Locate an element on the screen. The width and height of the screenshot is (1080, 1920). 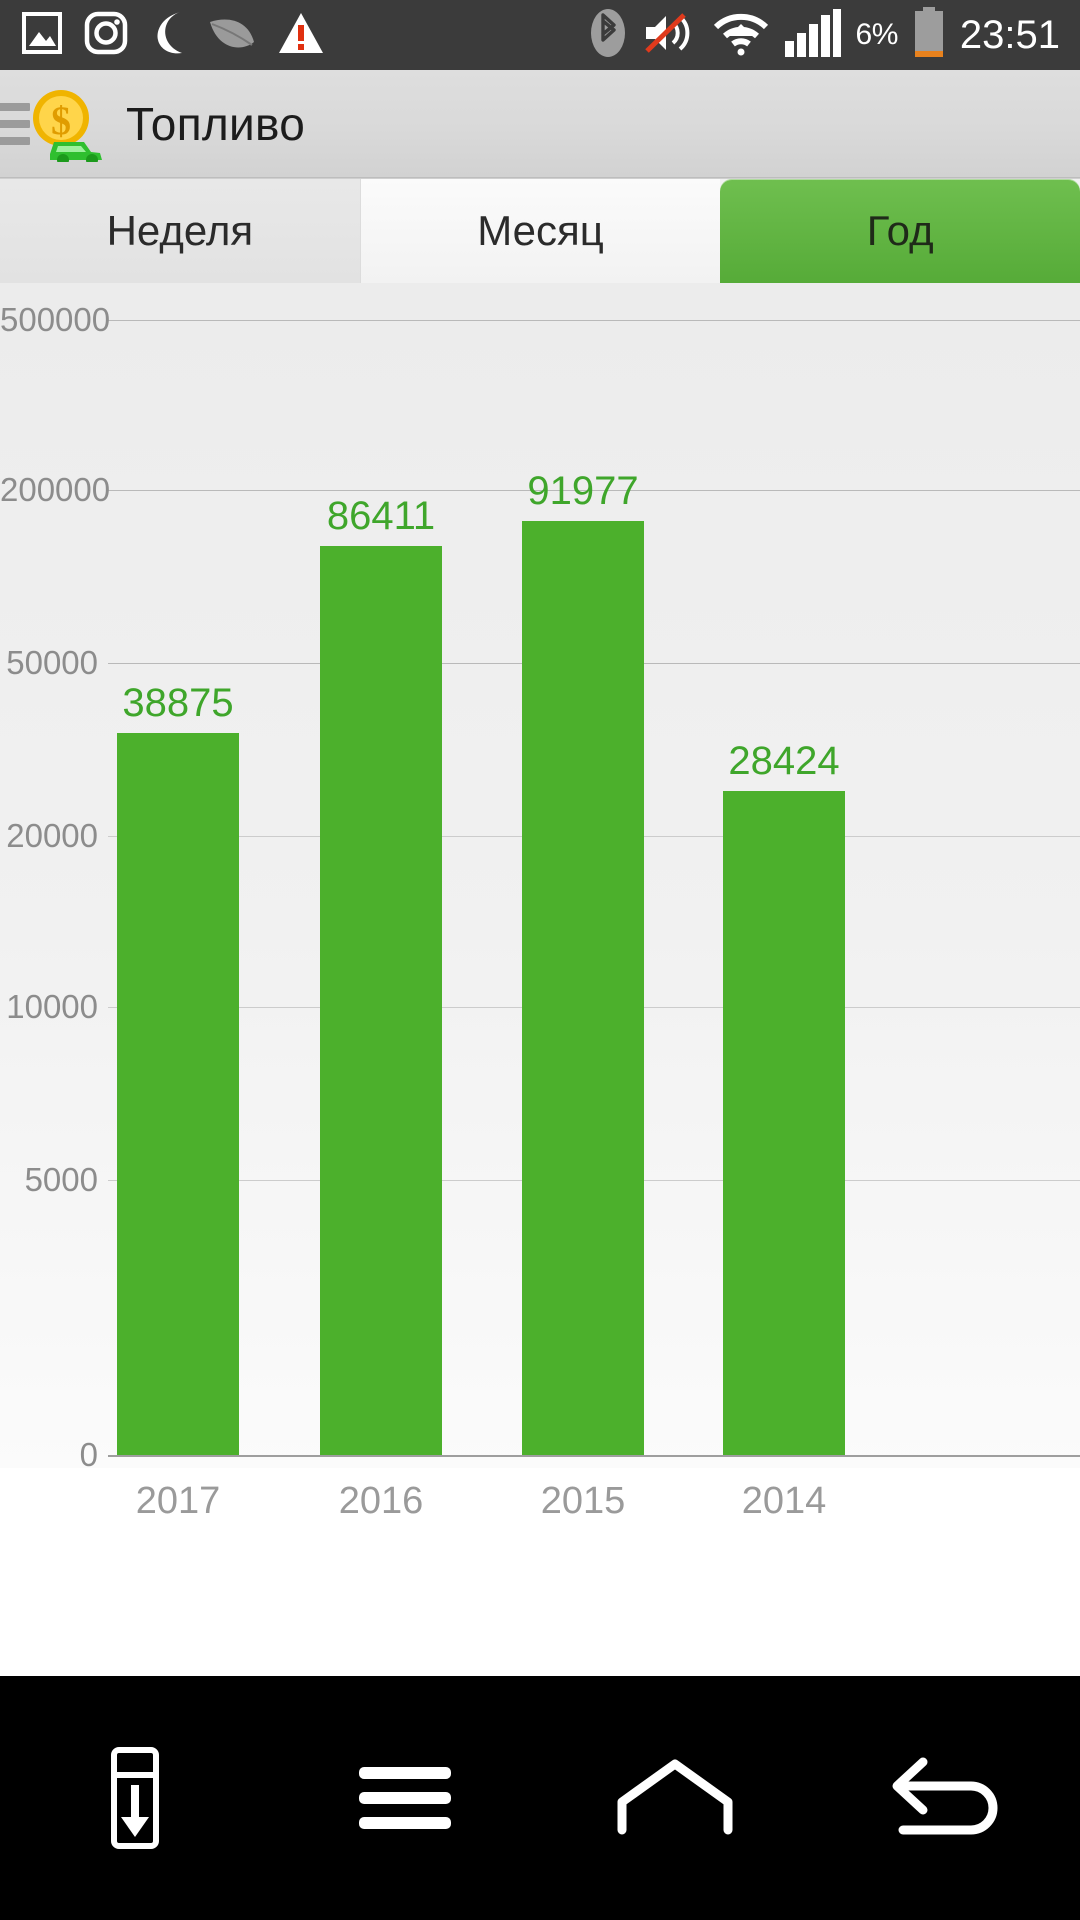
bar-2014 is located at coordinates (784, 1123).